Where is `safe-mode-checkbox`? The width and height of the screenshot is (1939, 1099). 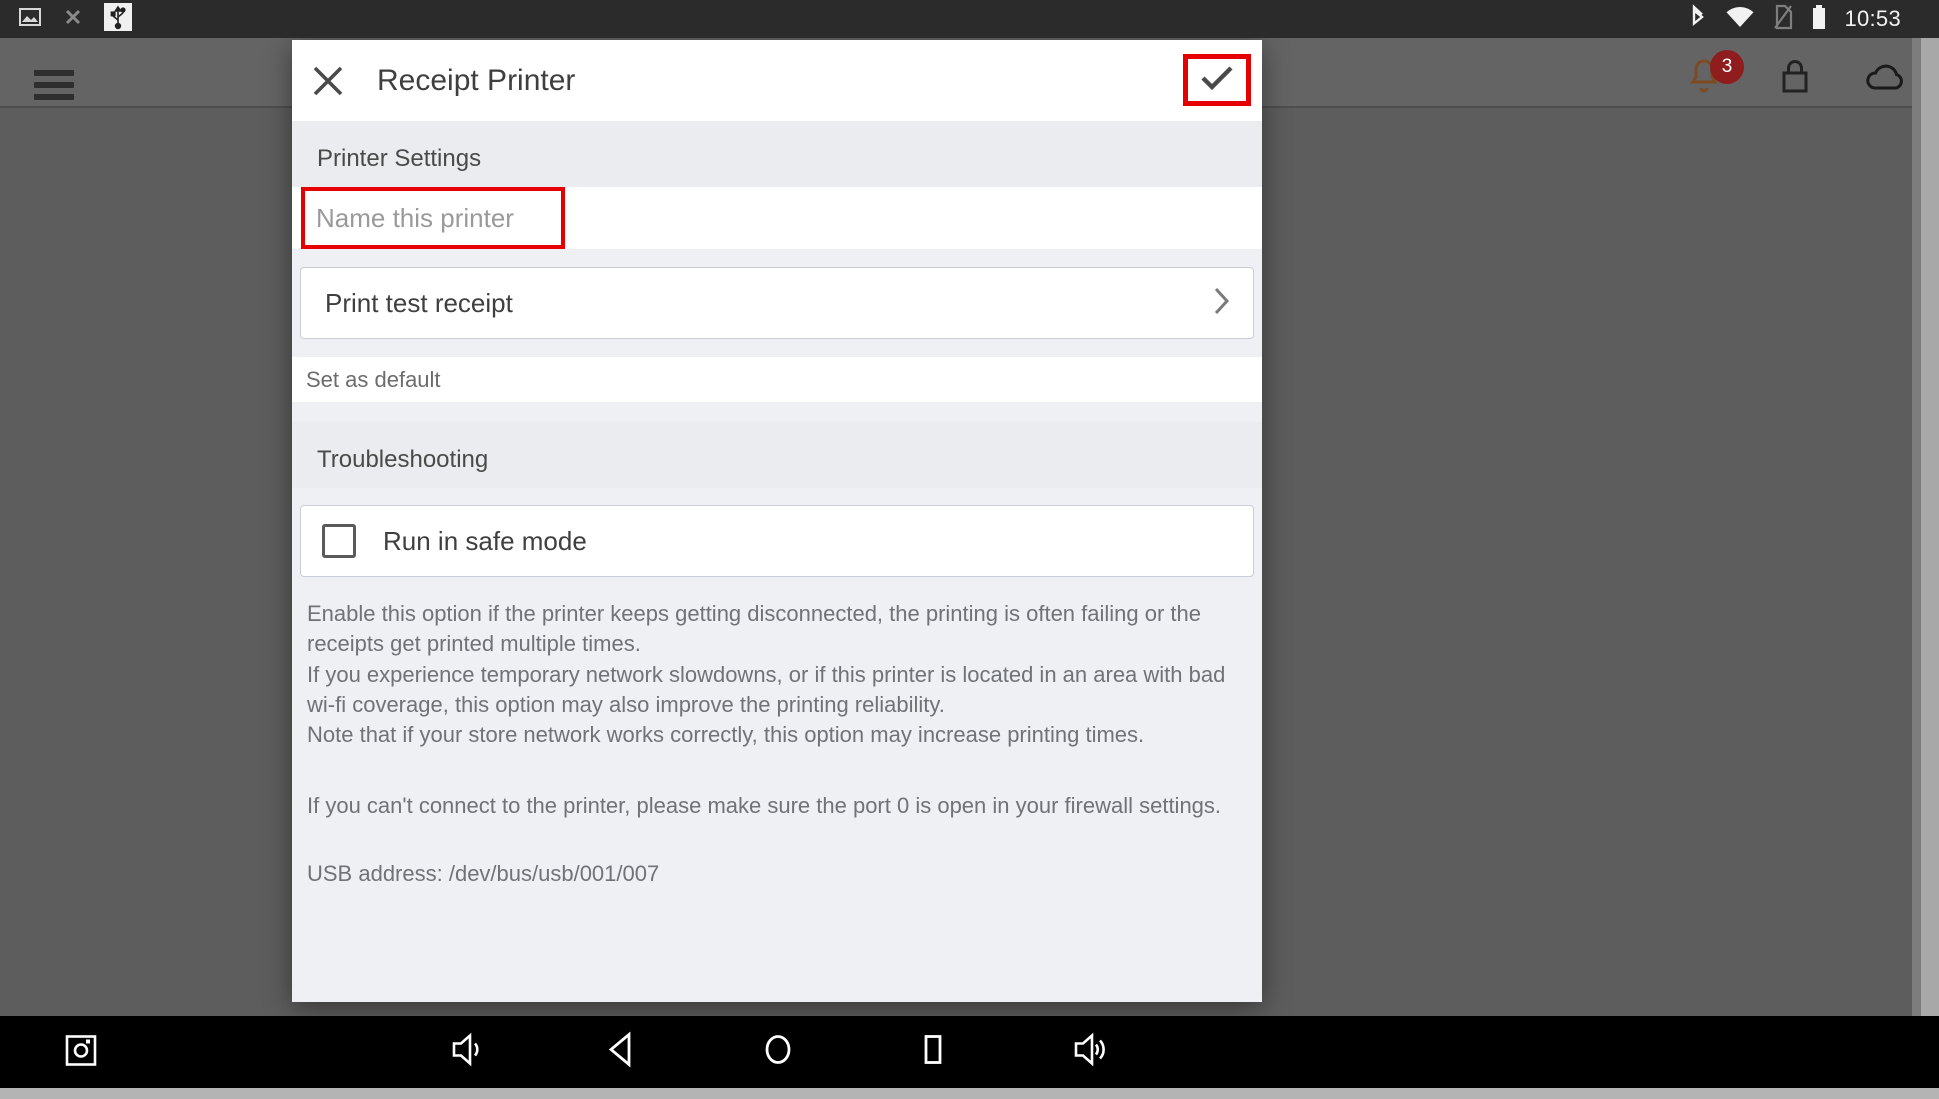
safe-mode-checkbox is located at coordinates (339, 541).